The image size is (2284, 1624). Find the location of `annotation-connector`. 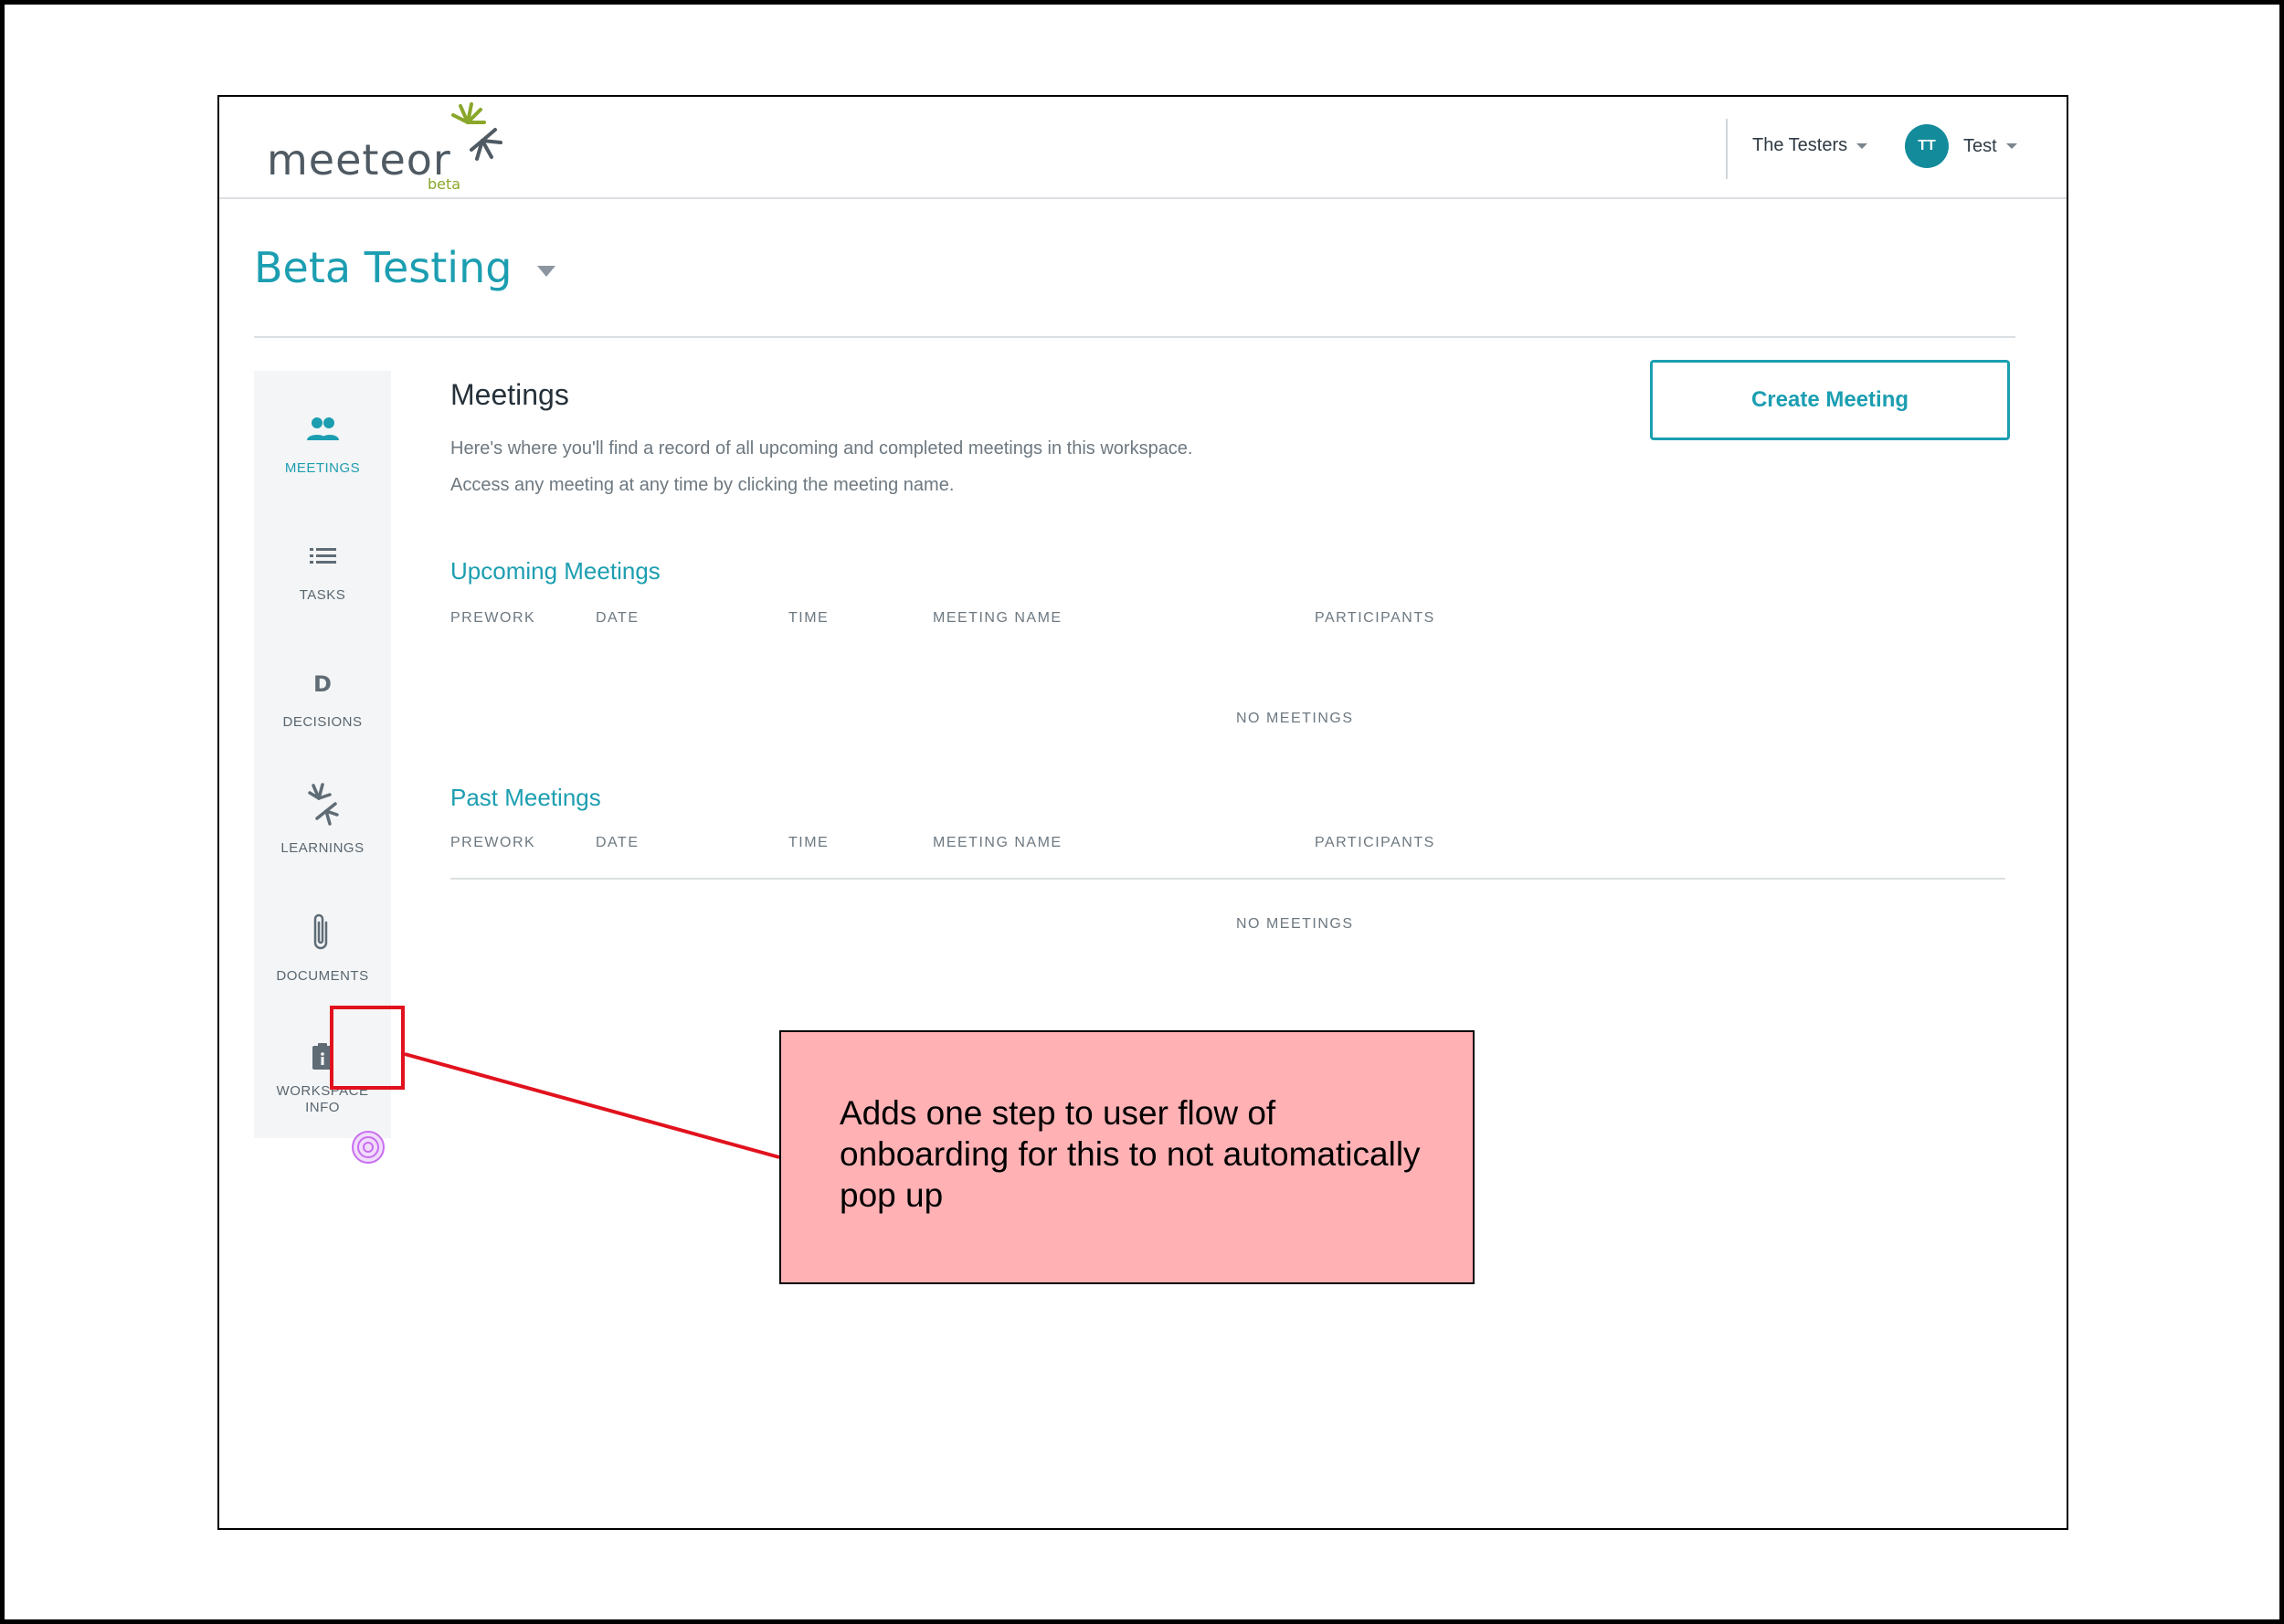

annotation-connector is located at coordinates (592, 1105).